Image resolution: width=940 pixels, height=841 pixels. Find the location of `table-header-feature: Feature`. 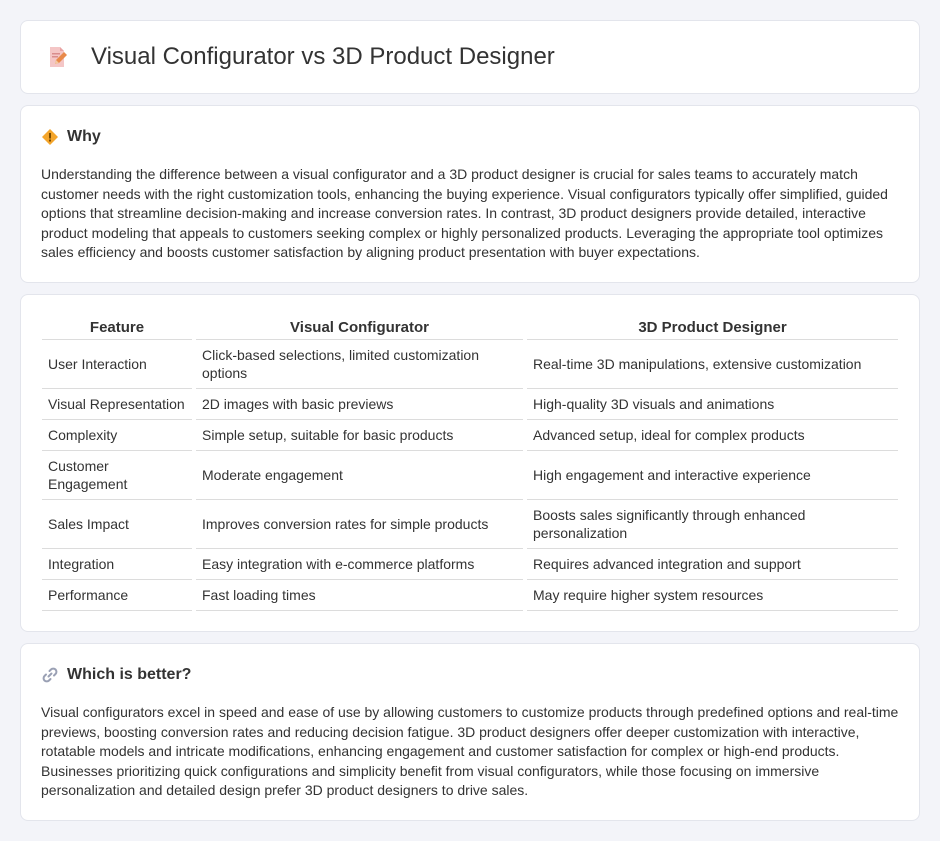

table-header-feature: Feature is located at coordinates (117, 327).